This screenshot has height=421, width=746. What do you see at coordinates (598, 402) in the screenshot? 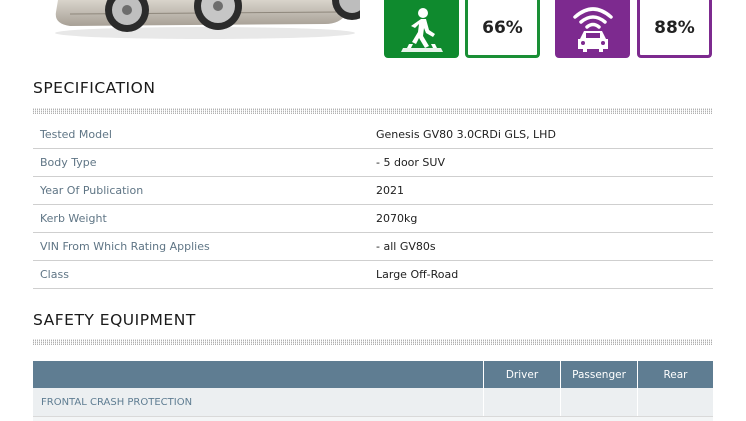
I see `passenger-cell` at bounding box center [598, 402].